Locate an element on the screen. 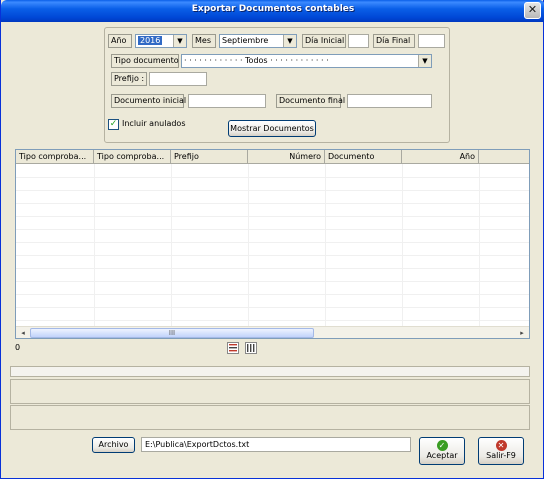 This screenshot has width=544, height=479. incluir-anulados-label: Incluir anulados is located at coordinates (154, 123).